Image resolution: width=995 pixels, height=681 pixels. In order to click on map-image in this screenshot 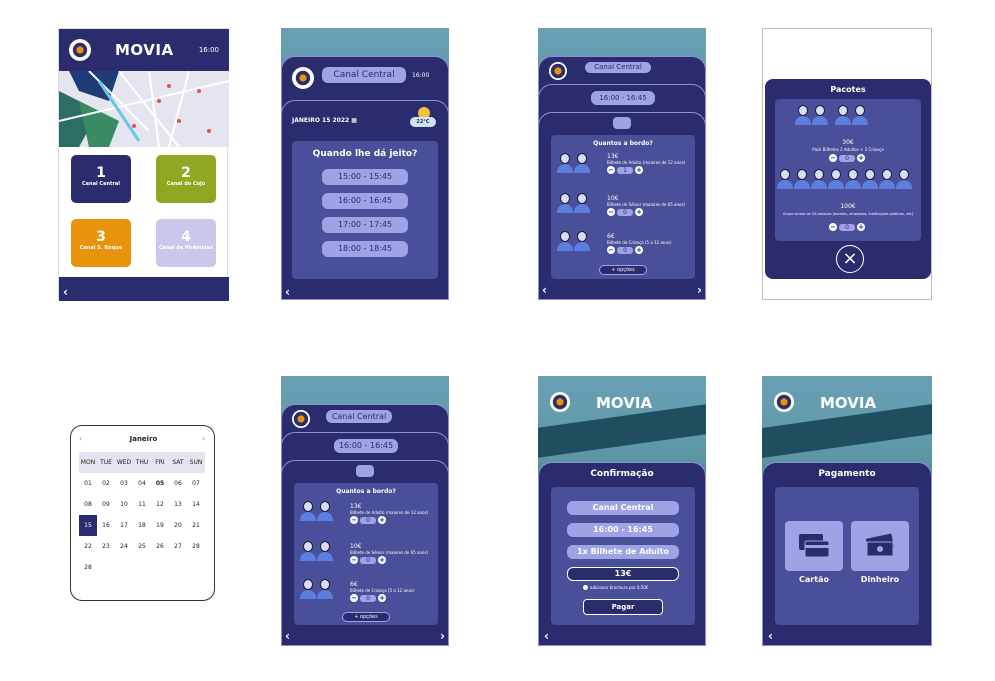, I will do `click(144, 109)`.